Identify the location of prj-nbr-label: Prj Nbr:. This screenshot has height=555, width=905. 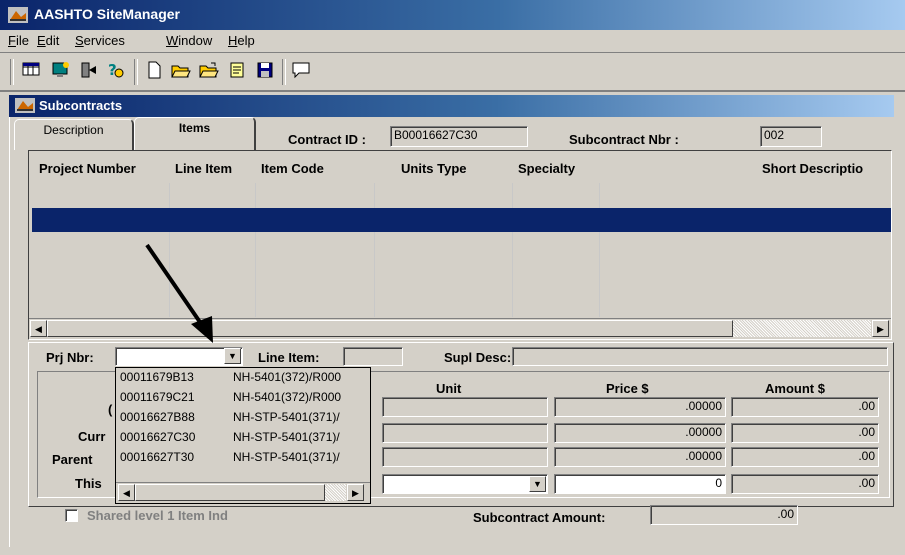
(70, 357).